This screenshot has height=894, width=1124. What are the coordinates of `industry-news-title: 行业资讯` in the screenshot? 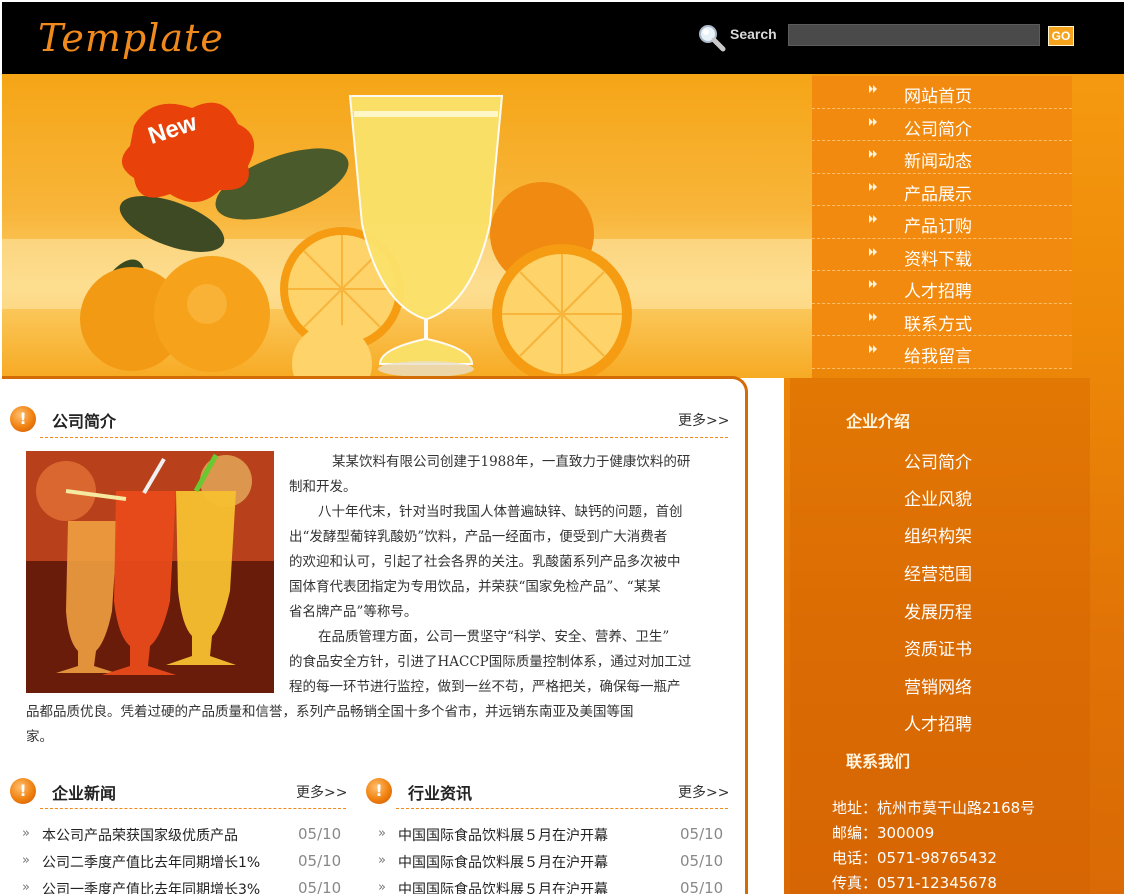 It's located at (440, 793).